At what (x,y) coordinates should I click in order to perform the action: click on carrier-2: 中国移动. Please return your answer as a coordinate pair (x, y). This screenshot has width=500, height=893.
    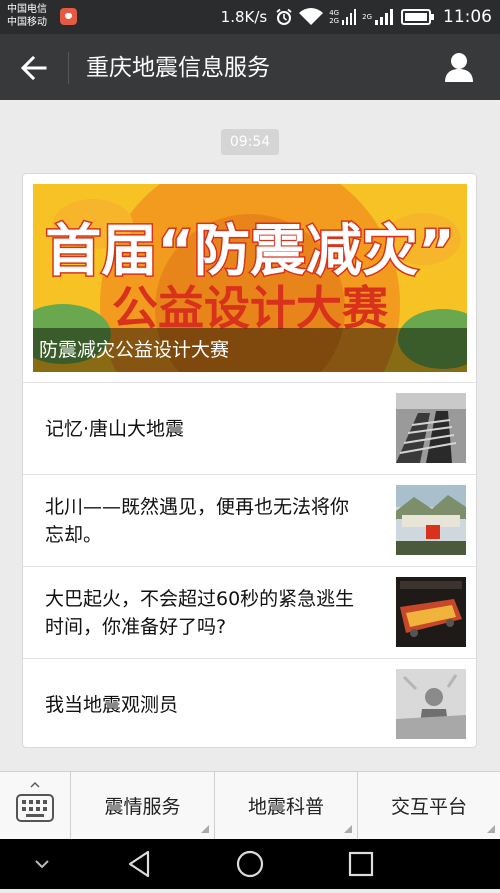
    Looking at the image, I should click on (27, 22).